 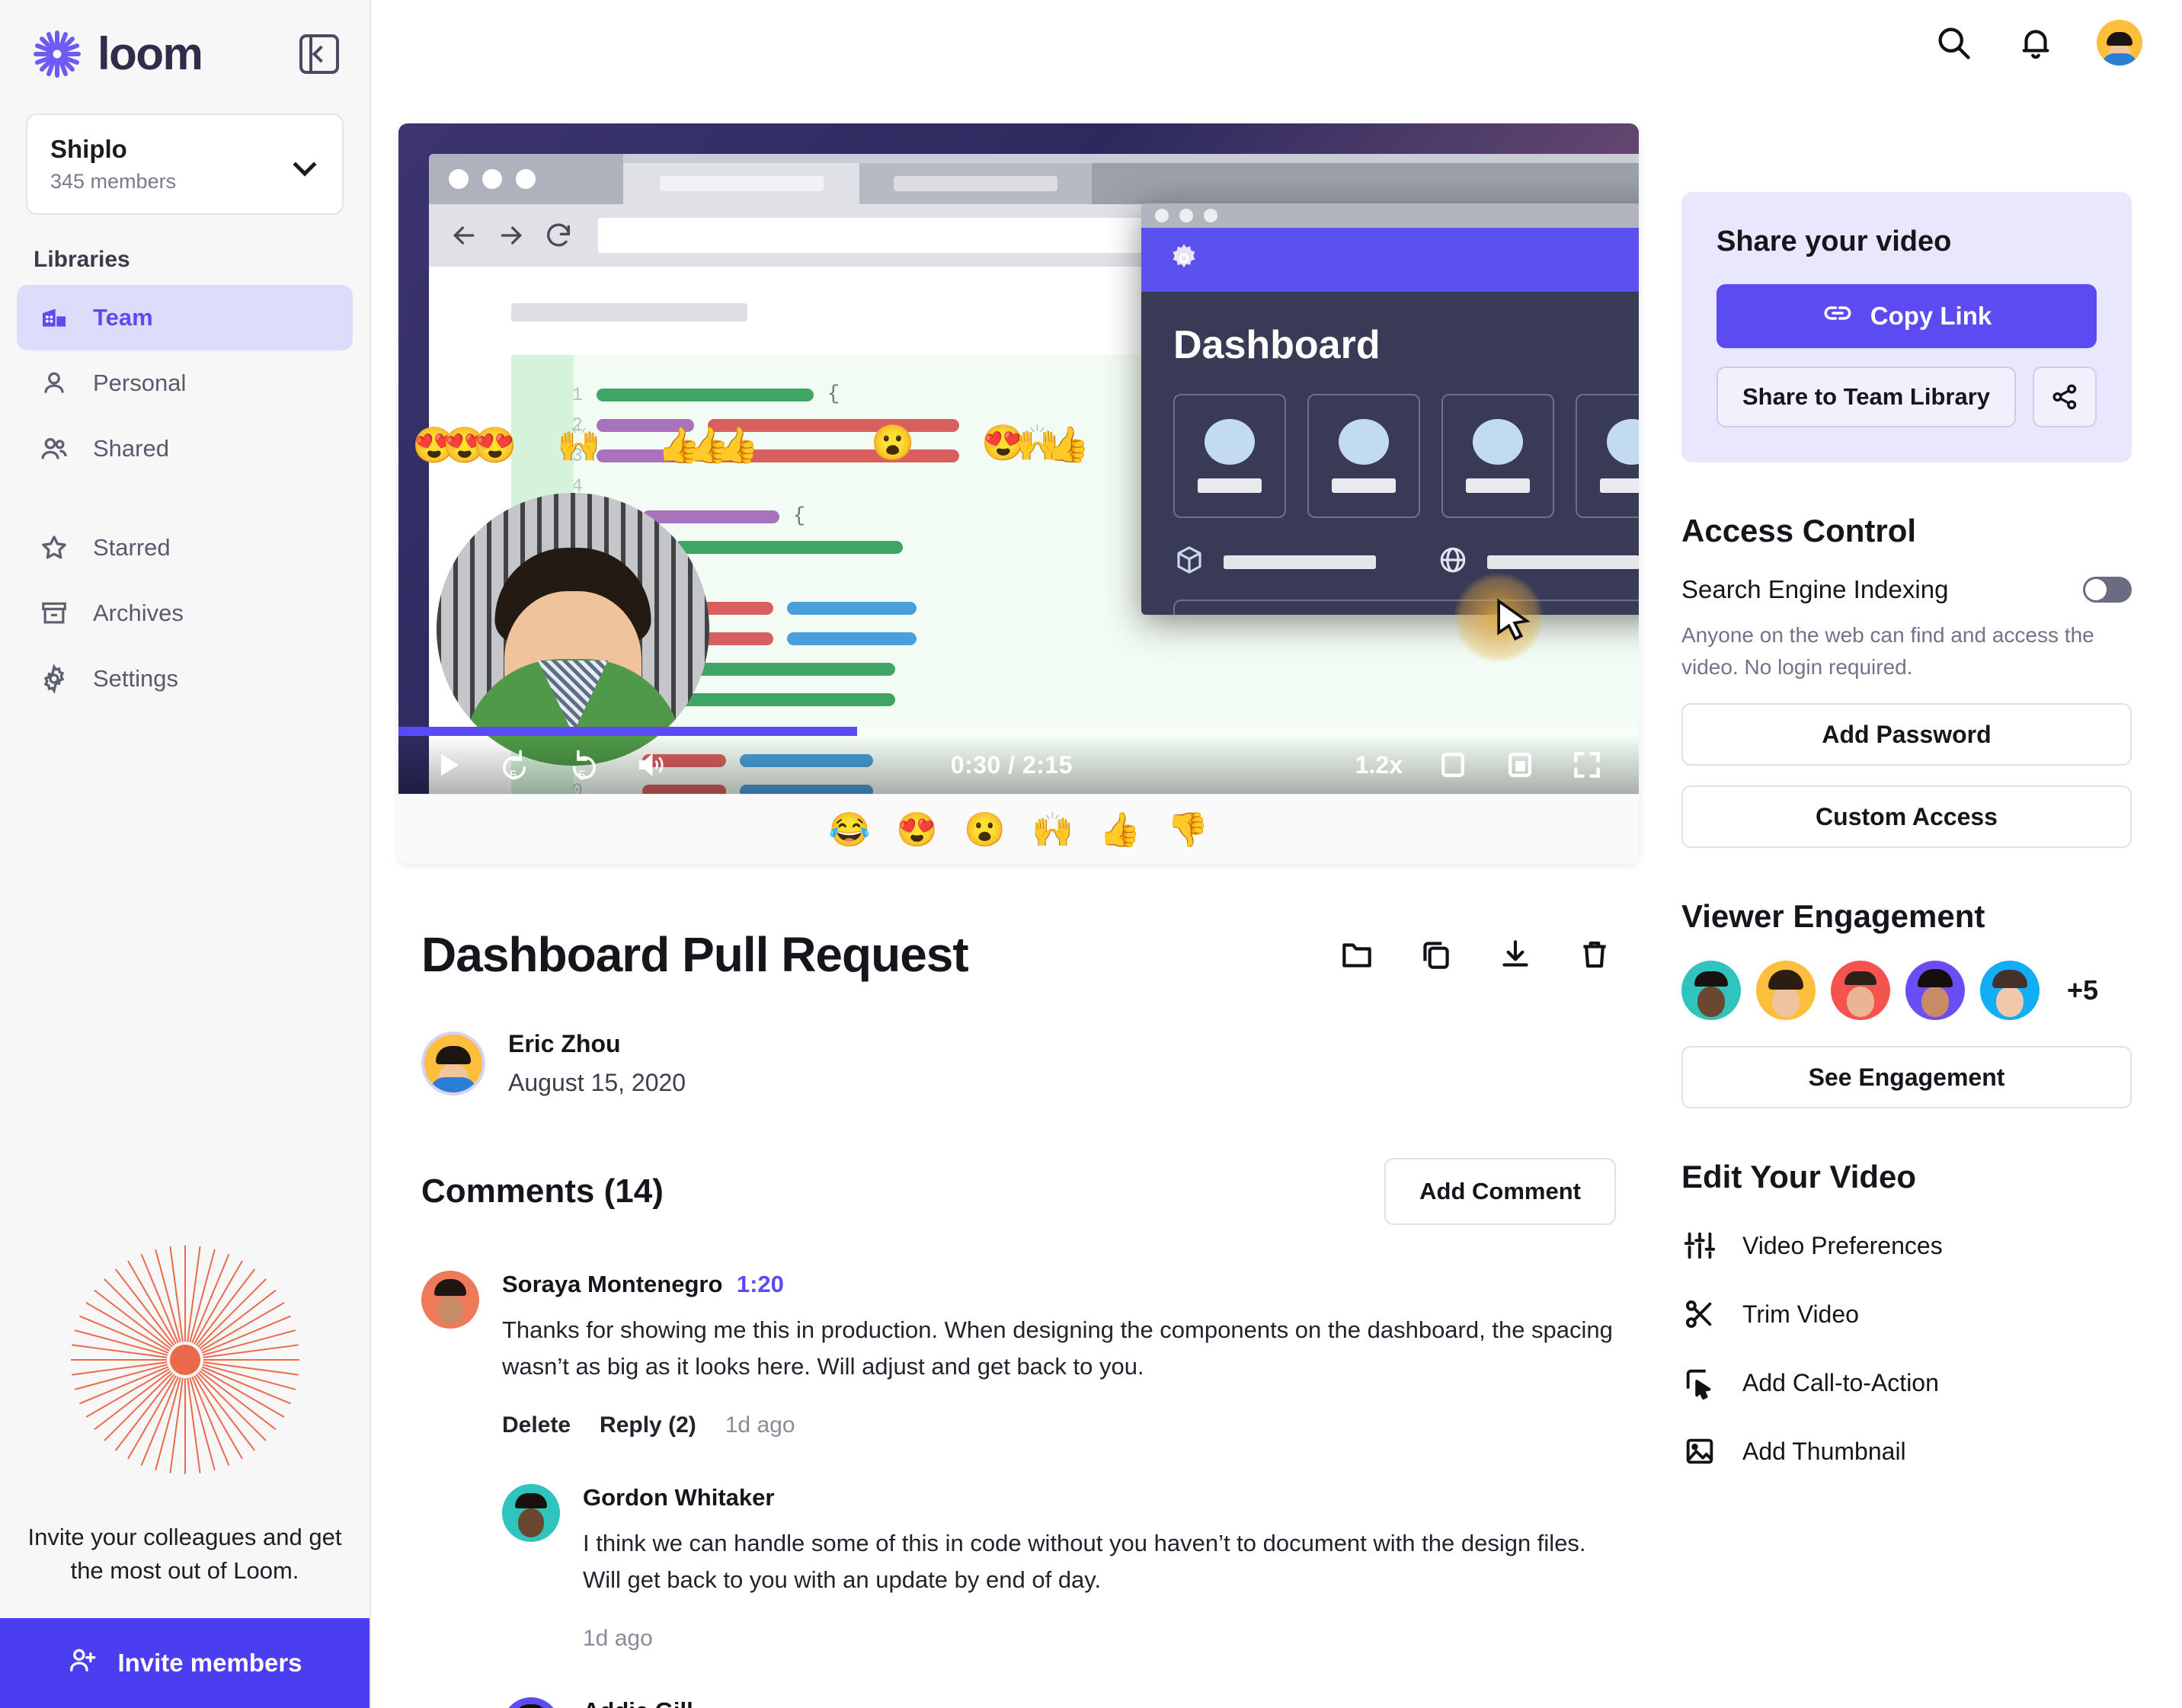 I want to click on video-duration: 2:15, so click(x=1047, y=765).